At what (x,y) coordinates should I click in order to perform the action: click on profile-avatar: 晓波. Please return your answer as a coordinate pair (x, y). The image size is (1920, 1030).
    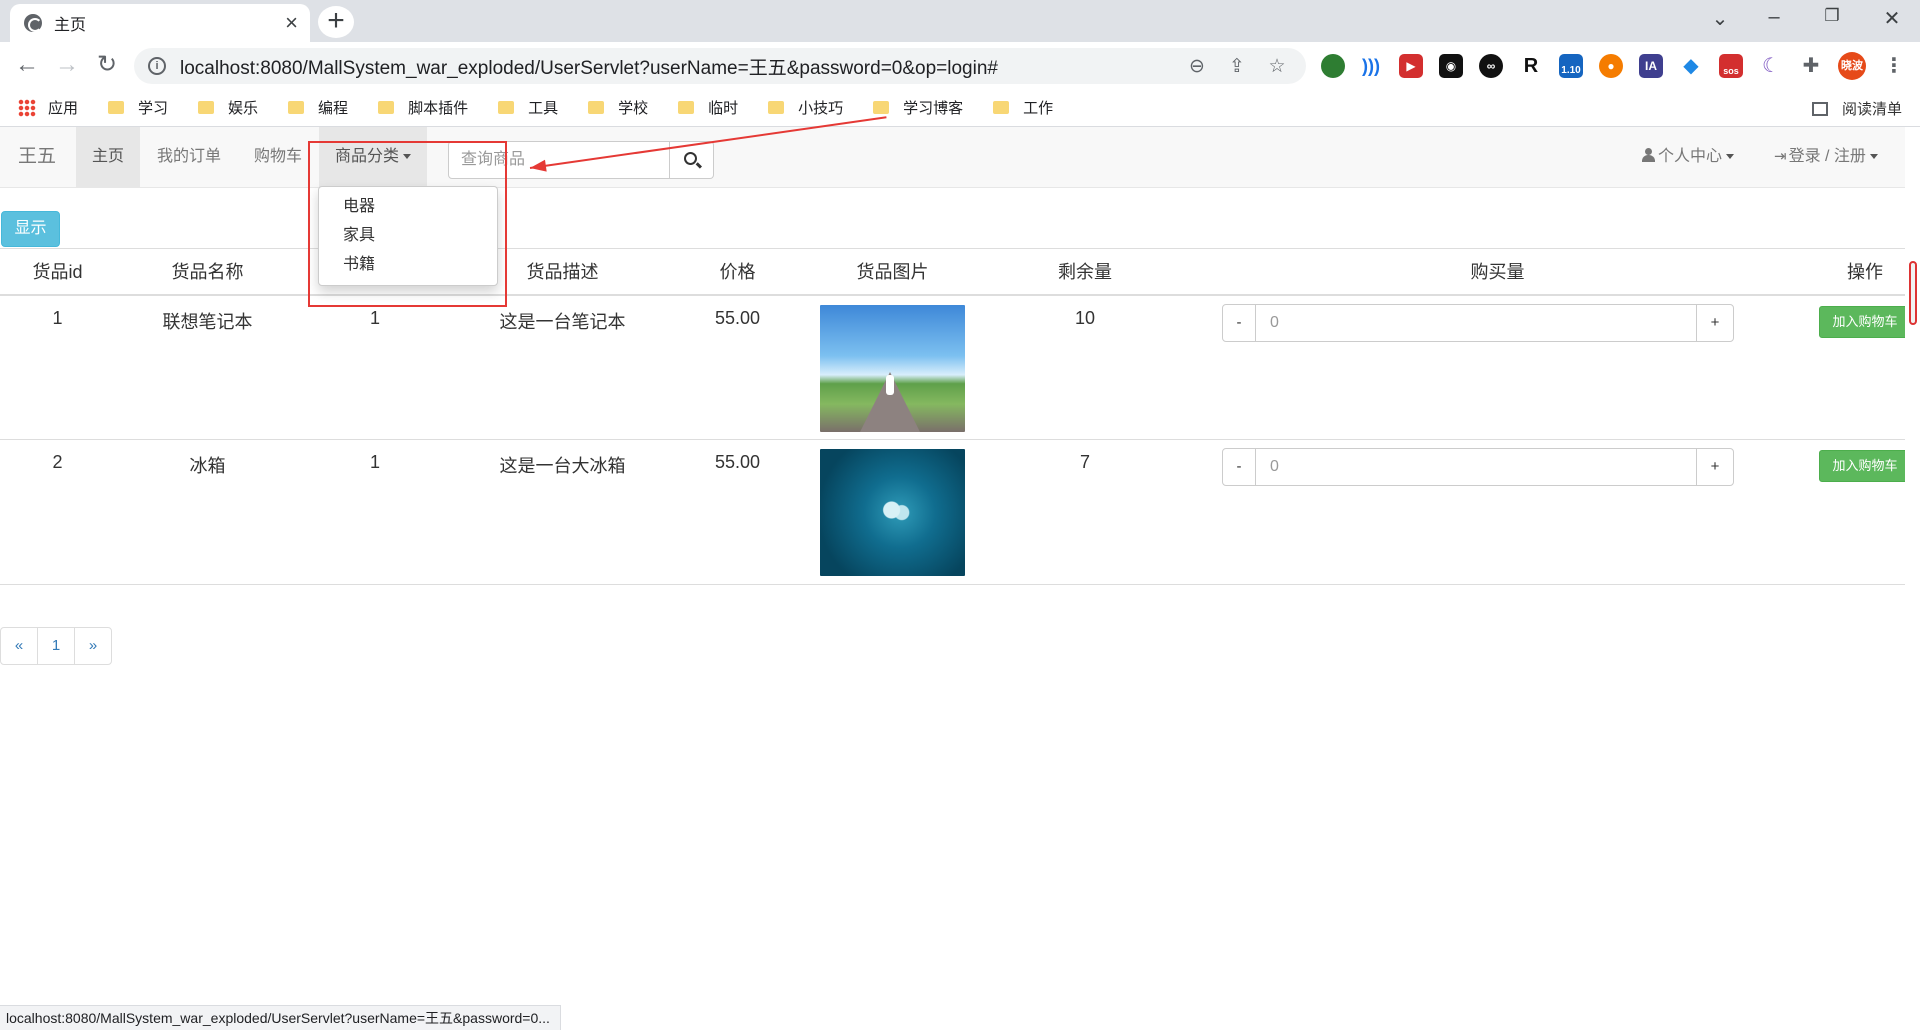
    Looking at the image, I should click on (1852, 66).